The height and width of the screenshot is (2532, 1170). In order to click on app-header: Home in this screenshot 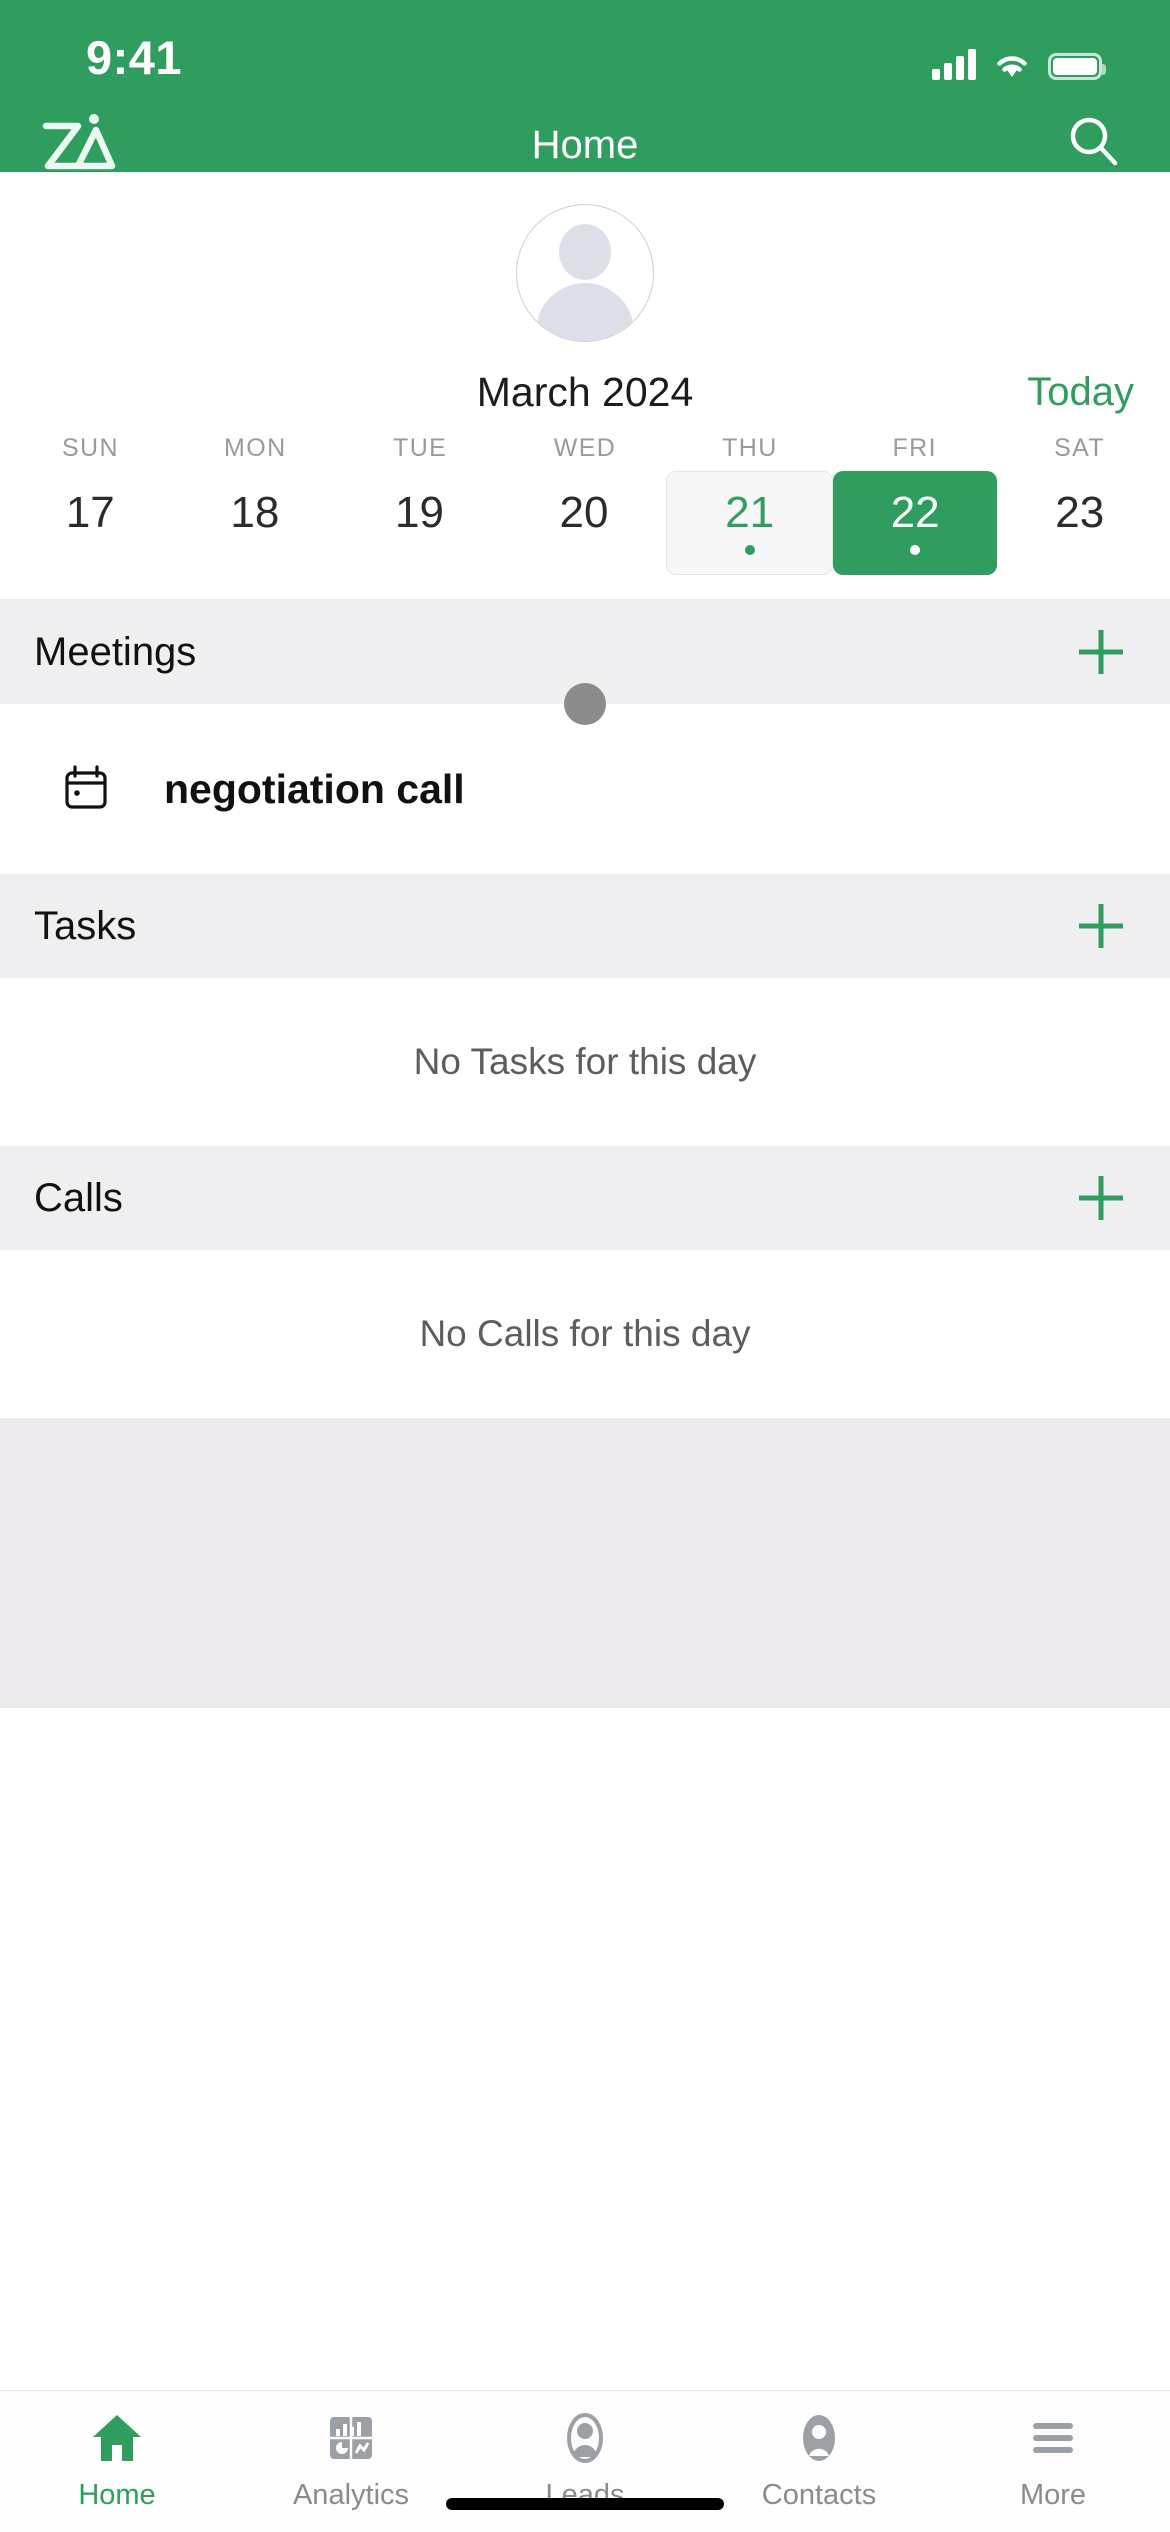, I will do `click(585, 143)`.